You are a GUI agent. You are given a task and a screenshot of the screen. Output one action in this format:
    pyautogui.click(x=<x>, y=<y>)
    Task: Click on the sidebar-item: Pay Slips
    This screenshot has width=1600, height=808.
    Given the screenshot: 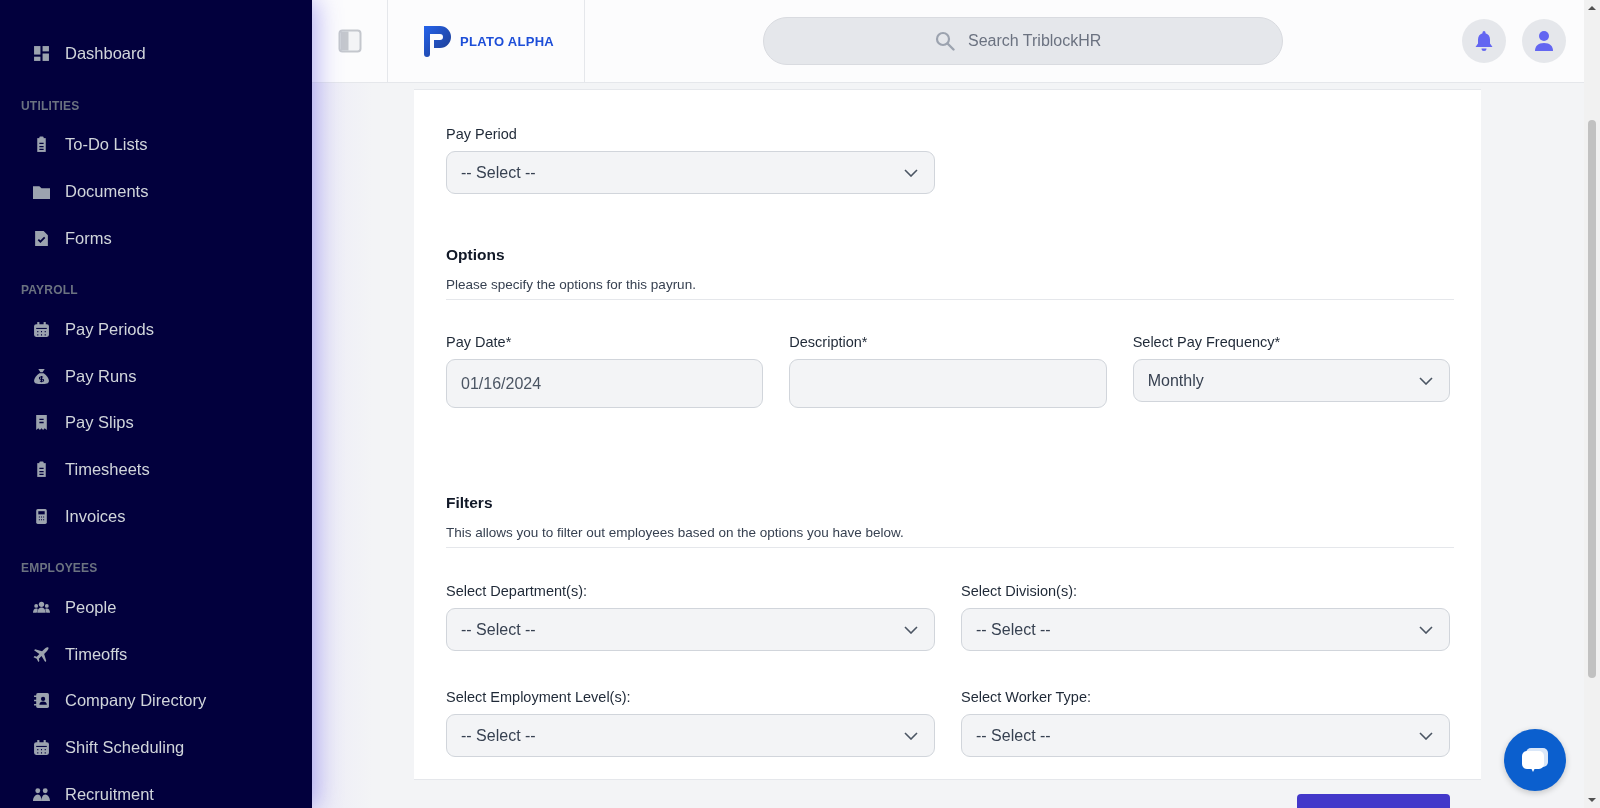 What is the action you would take?
    pyautogui.click(x=156, y=423)
    